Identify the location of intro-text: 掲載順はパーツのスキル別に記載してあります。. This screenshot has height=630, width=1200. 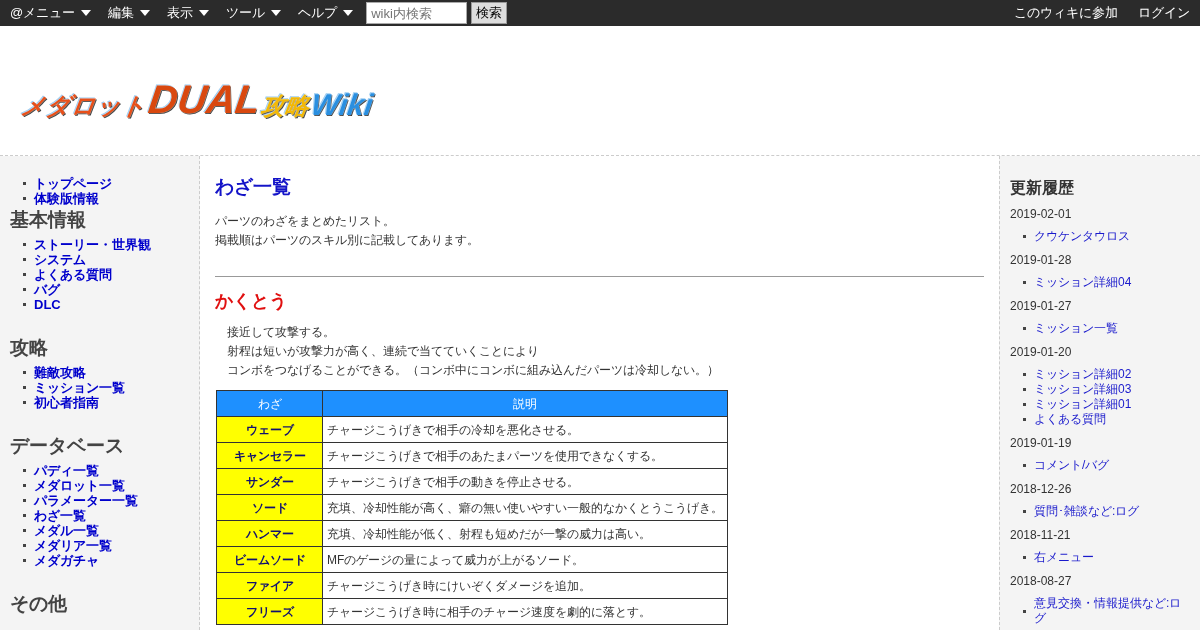
(347, 240).